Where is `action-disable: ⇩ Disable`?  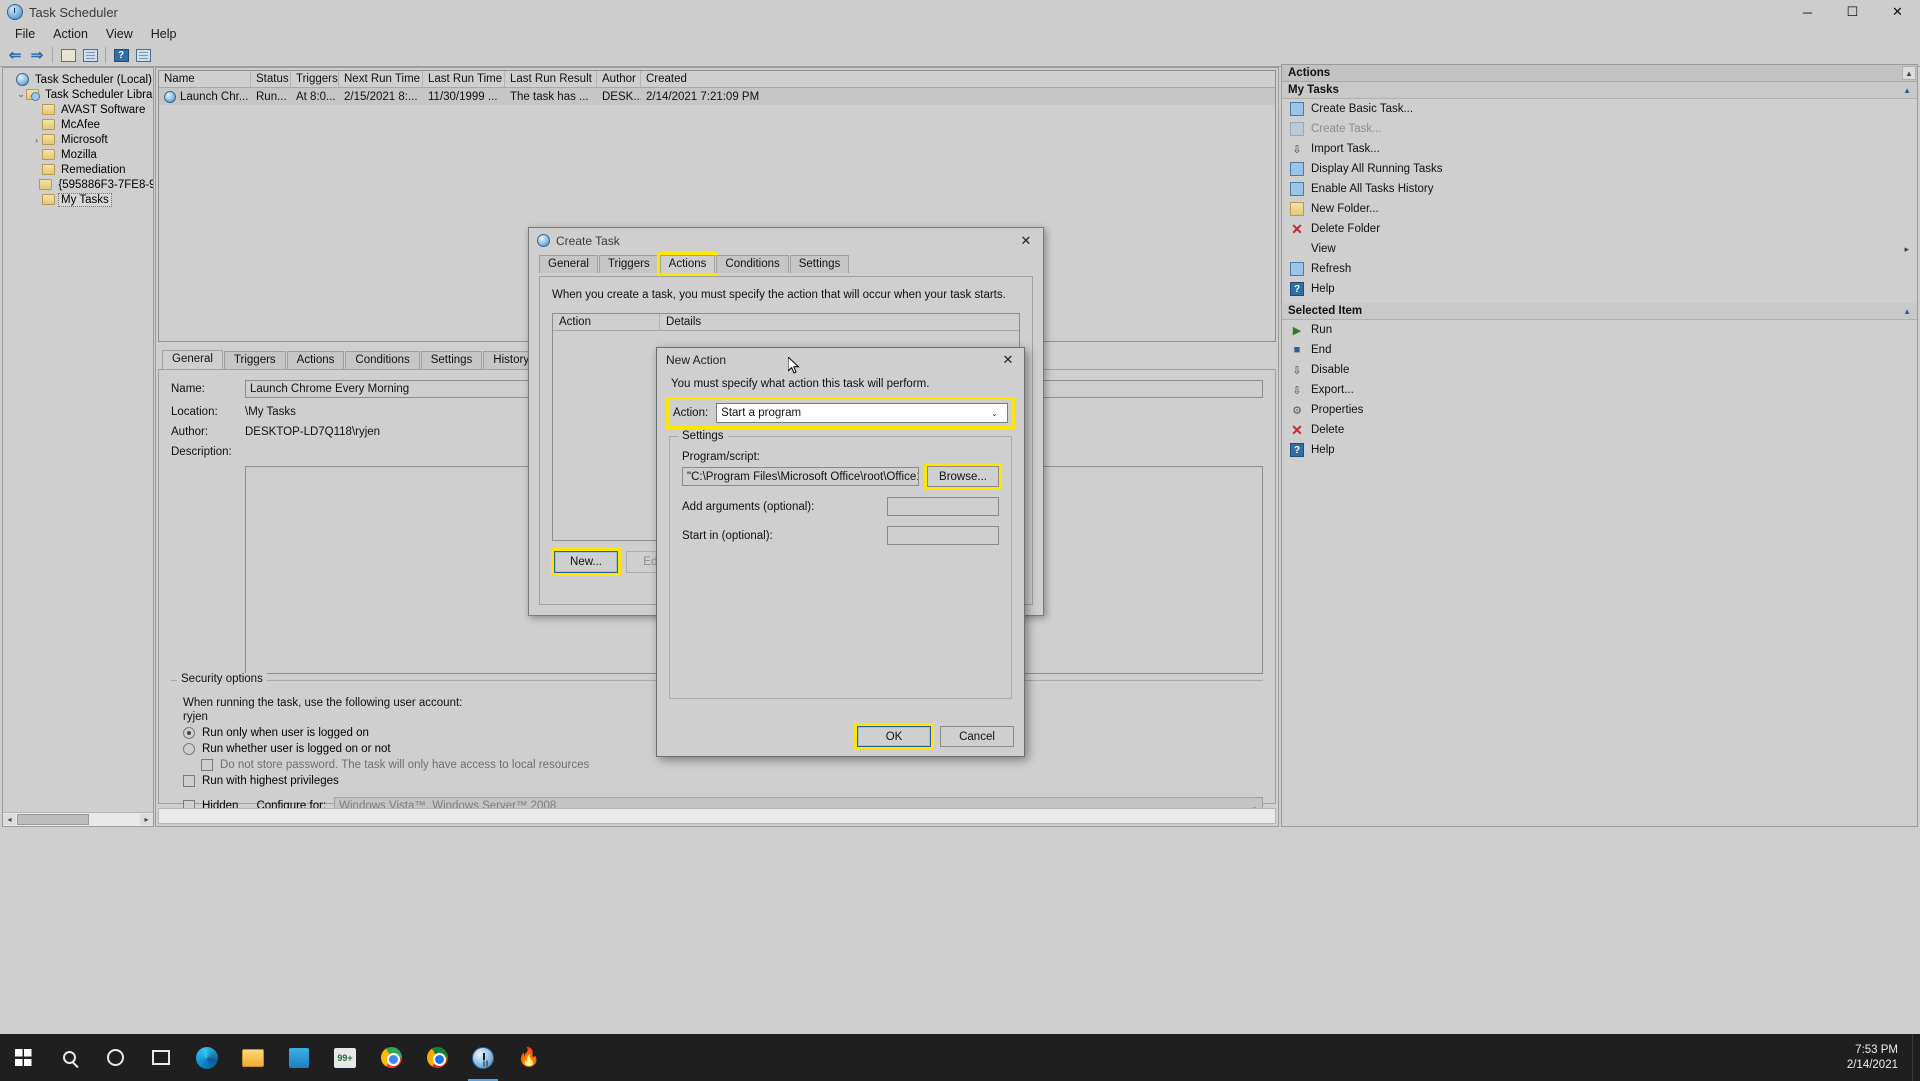
action-disable: ⇩ Disable is located at coordinates (1599, 370).